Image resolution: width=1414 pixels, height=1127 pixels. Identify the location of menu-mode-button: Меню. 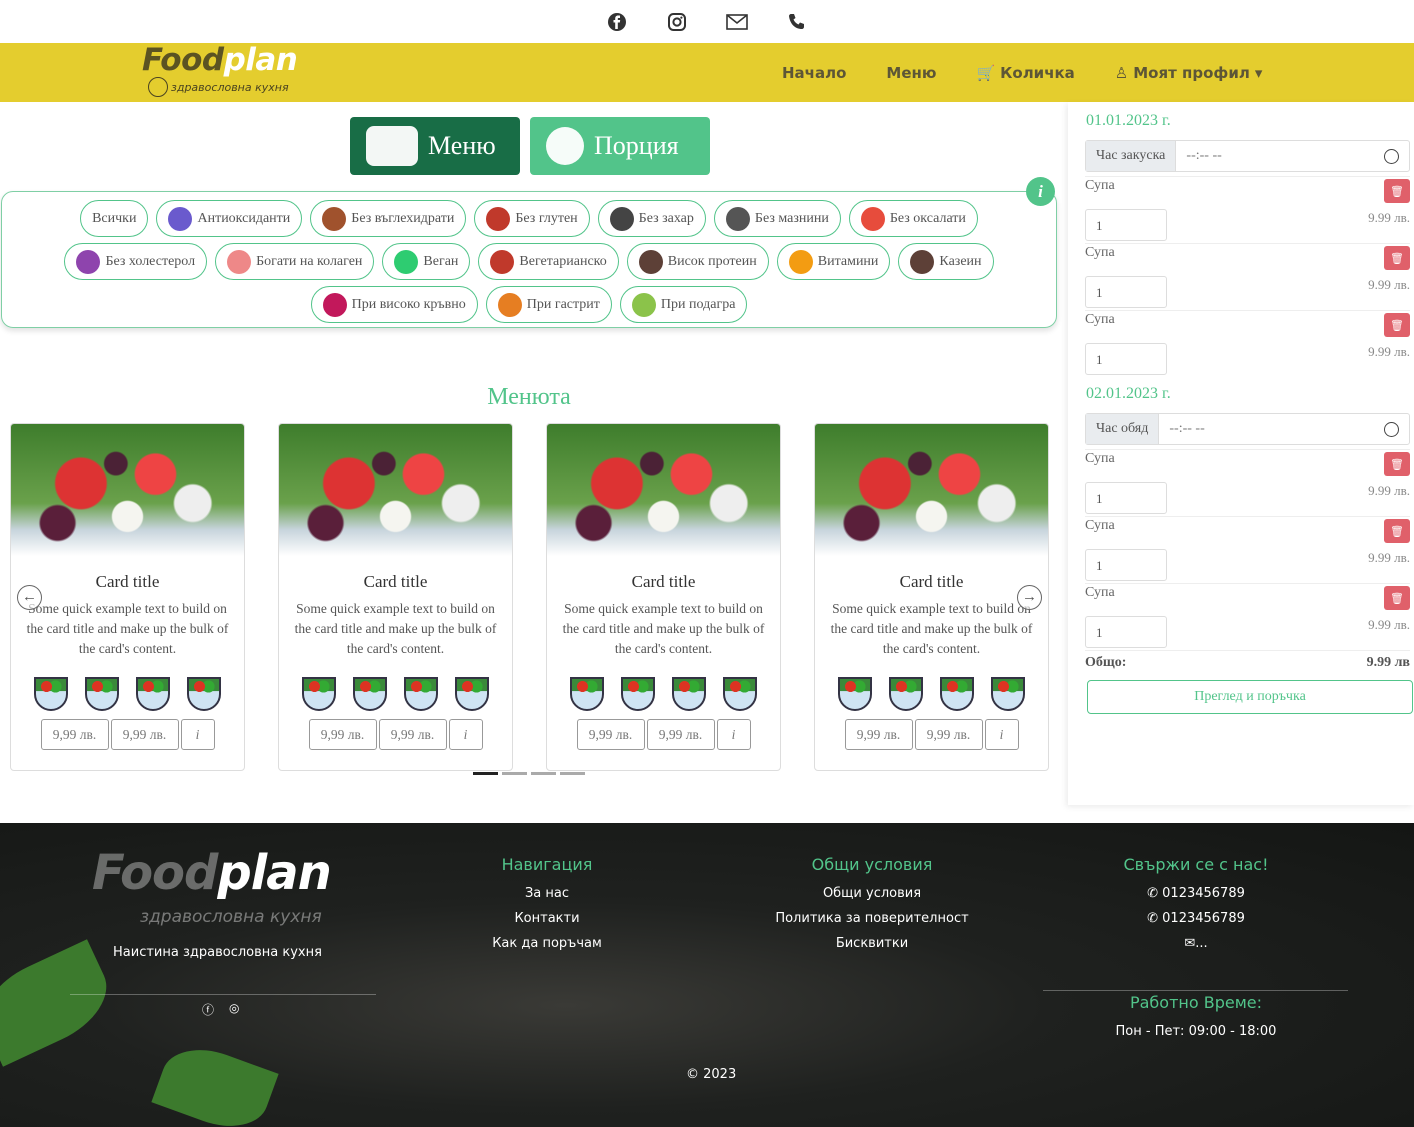
(435, 146).